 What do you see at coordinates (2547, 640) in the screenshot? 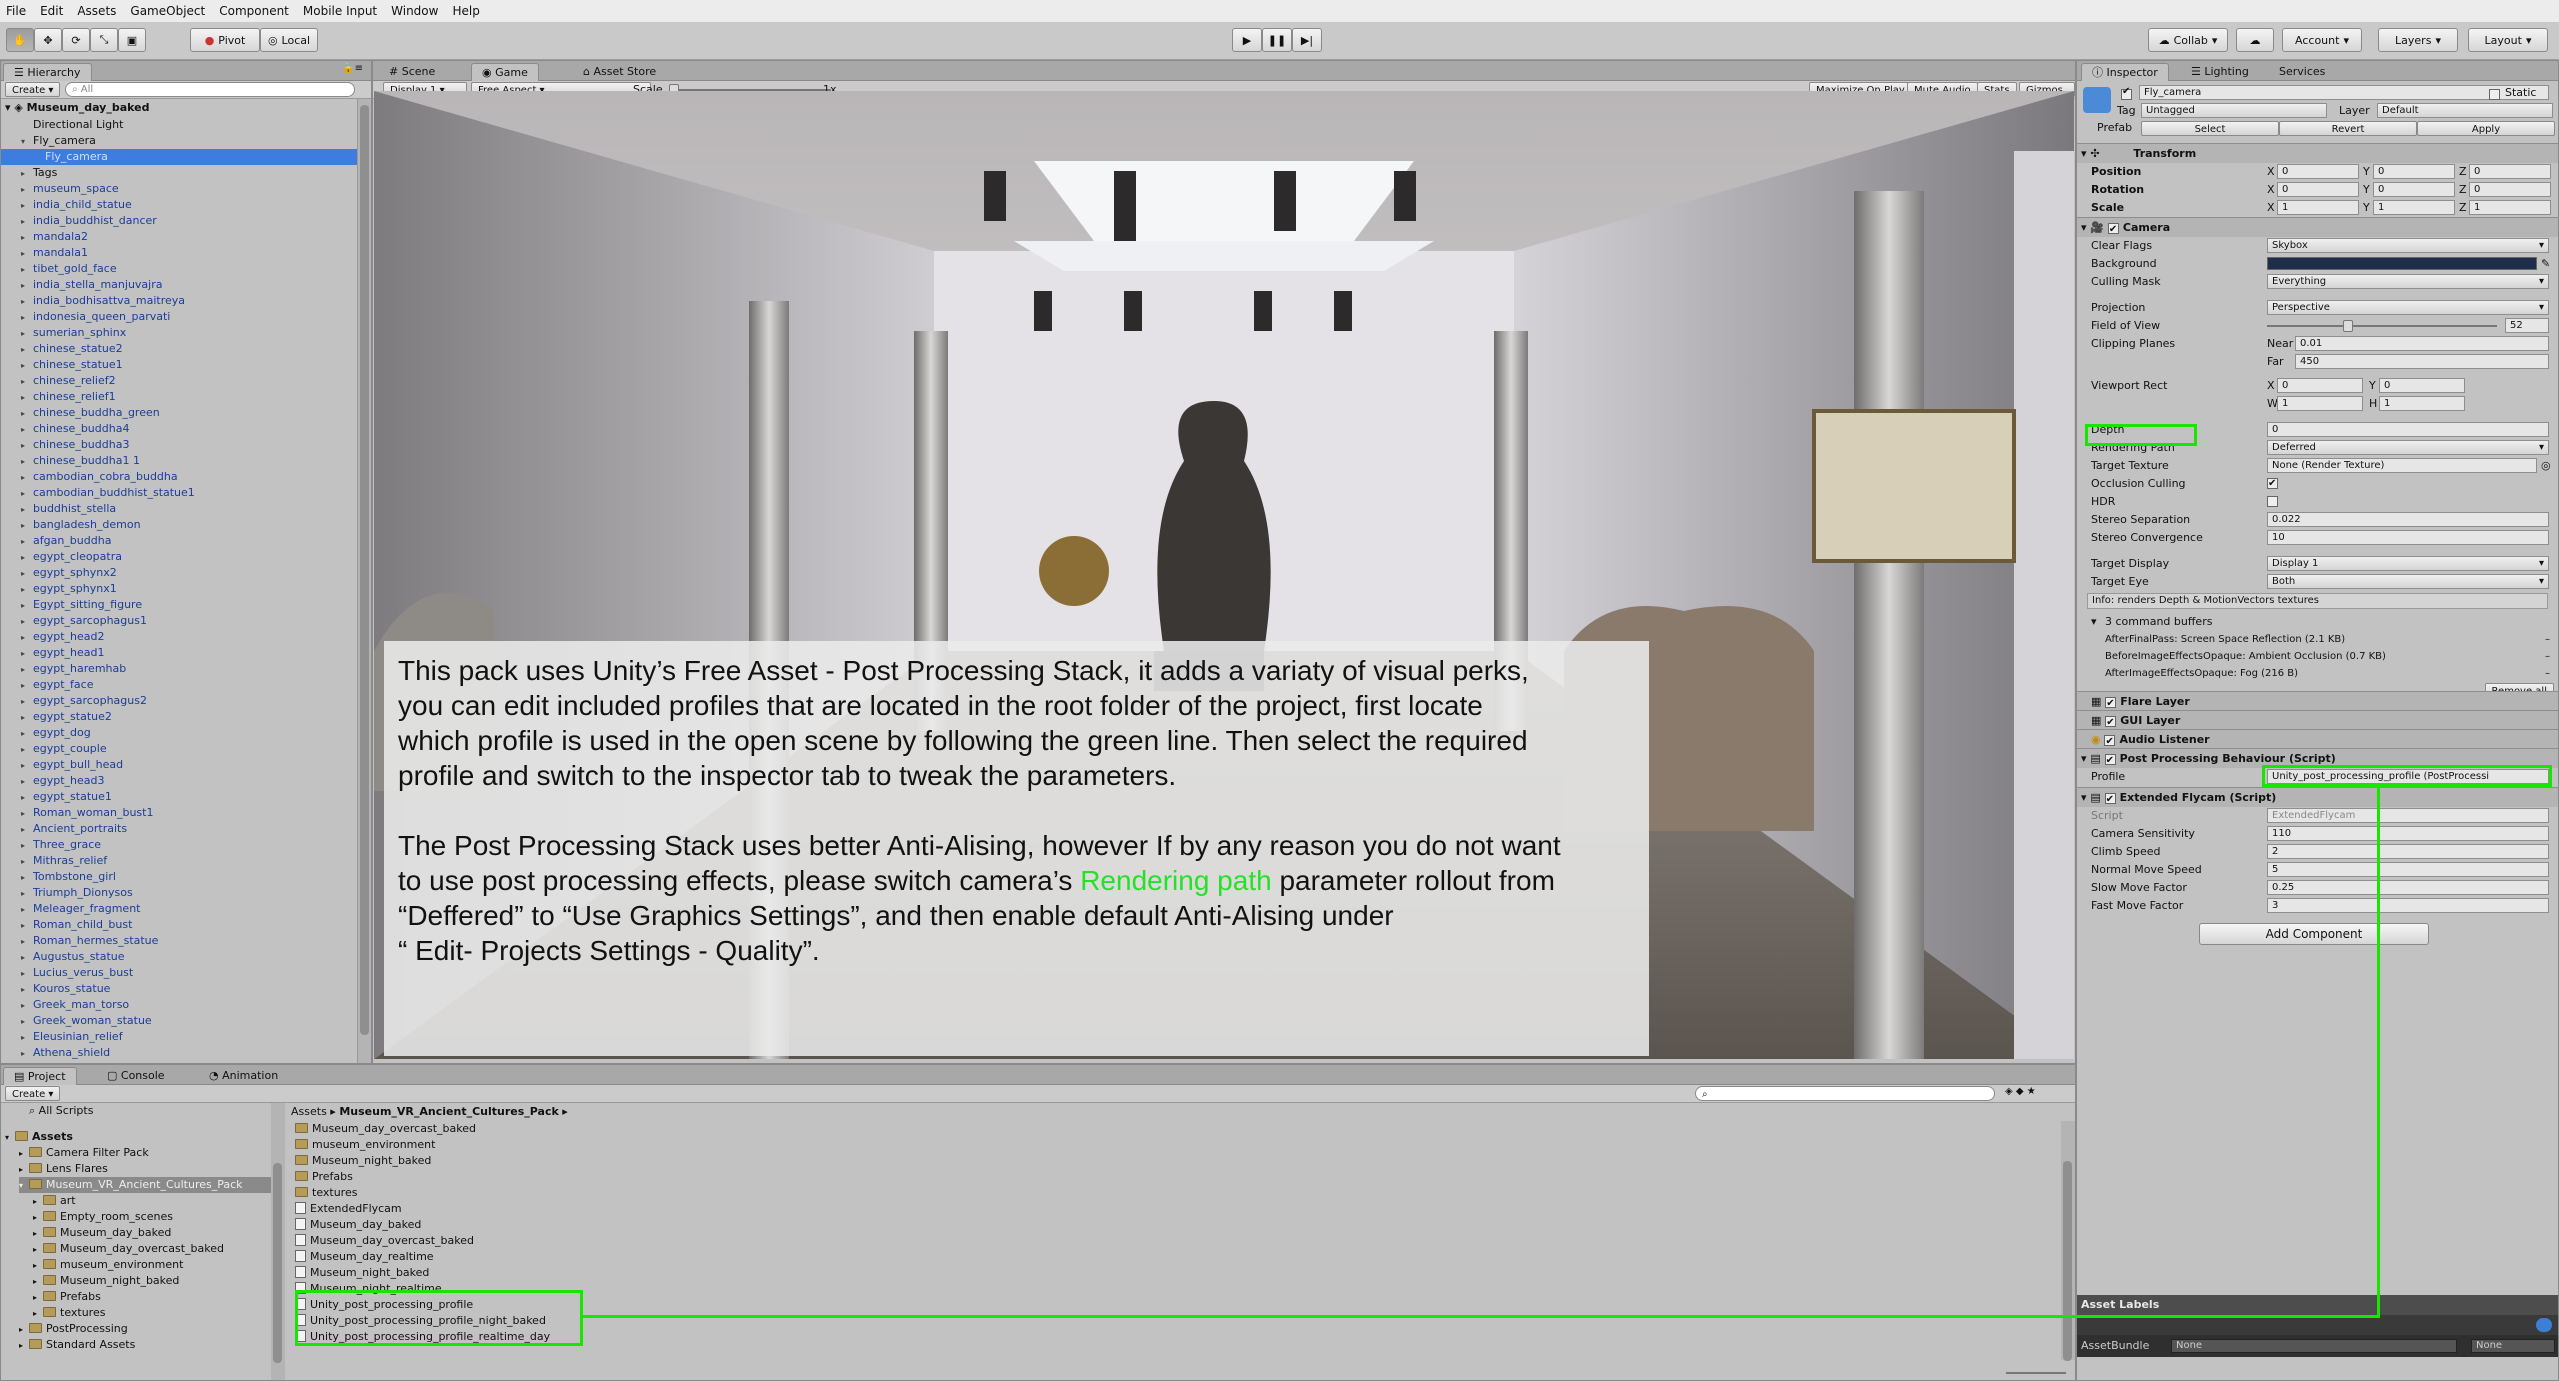
I see `remove-buffer-icon: –` at bounding box center [2547, 640].